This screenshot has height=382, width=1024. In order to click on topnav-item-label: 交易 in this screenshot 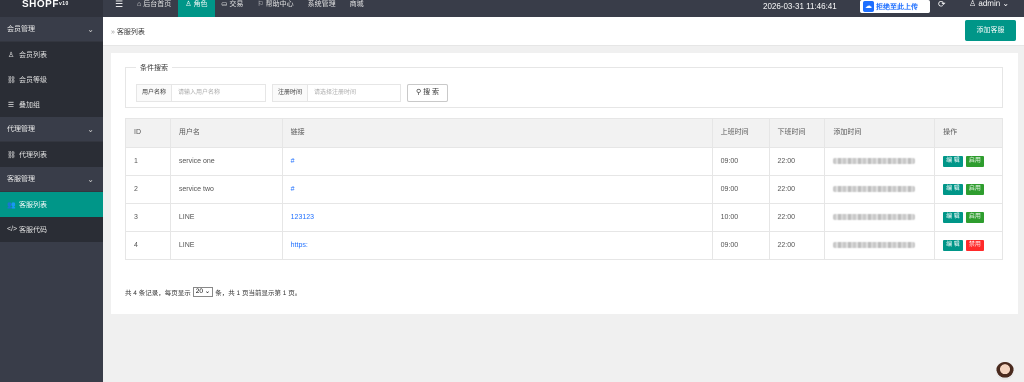, I will do `click(236, 4)`.